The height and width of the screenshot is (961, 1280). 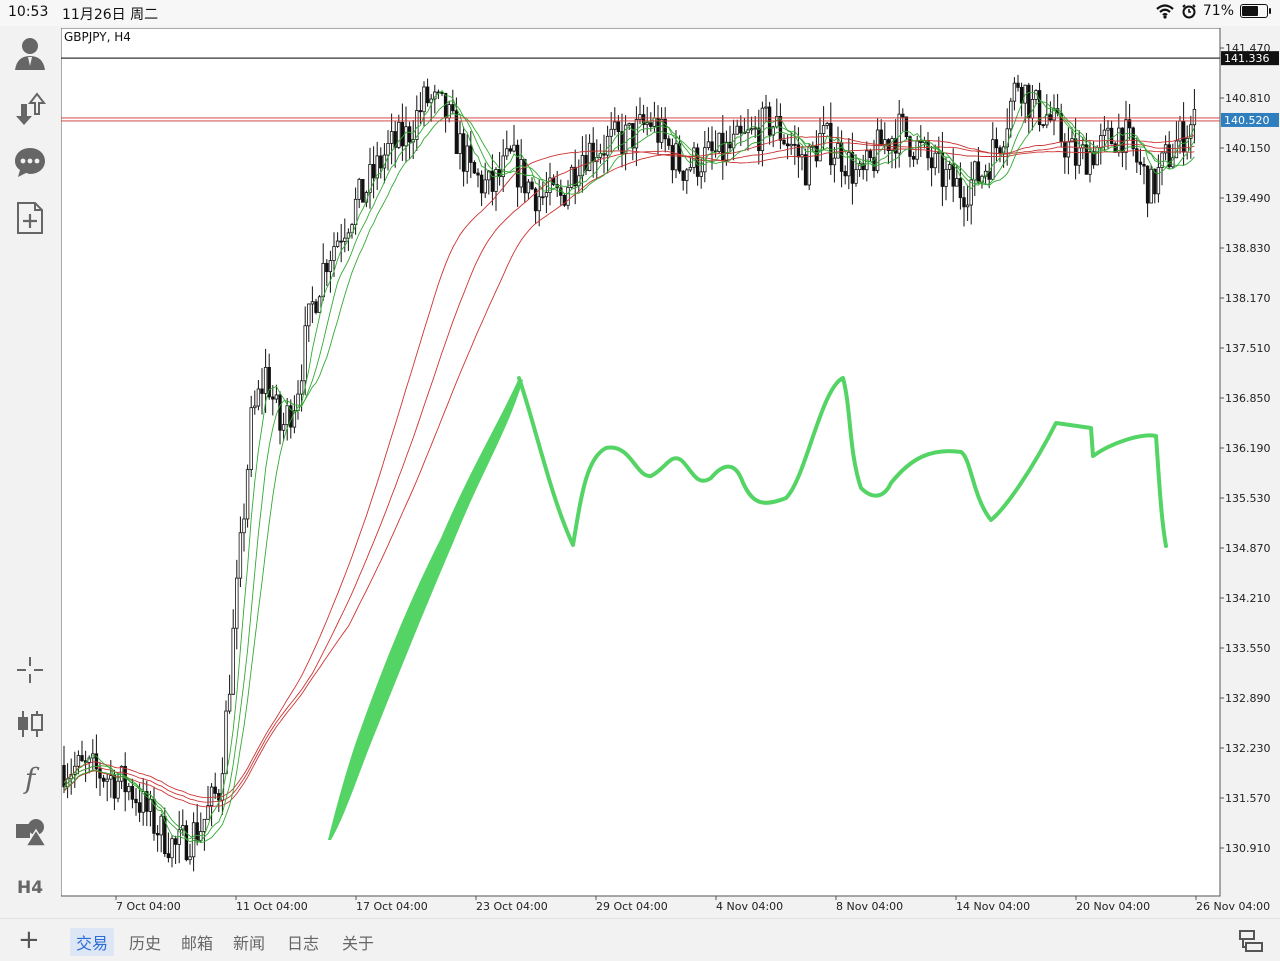 What do you see at coordinates (512, 906) in the screenshot?
I see `time-label: 23 Oct 04:00` at bounding box center [512, 906].